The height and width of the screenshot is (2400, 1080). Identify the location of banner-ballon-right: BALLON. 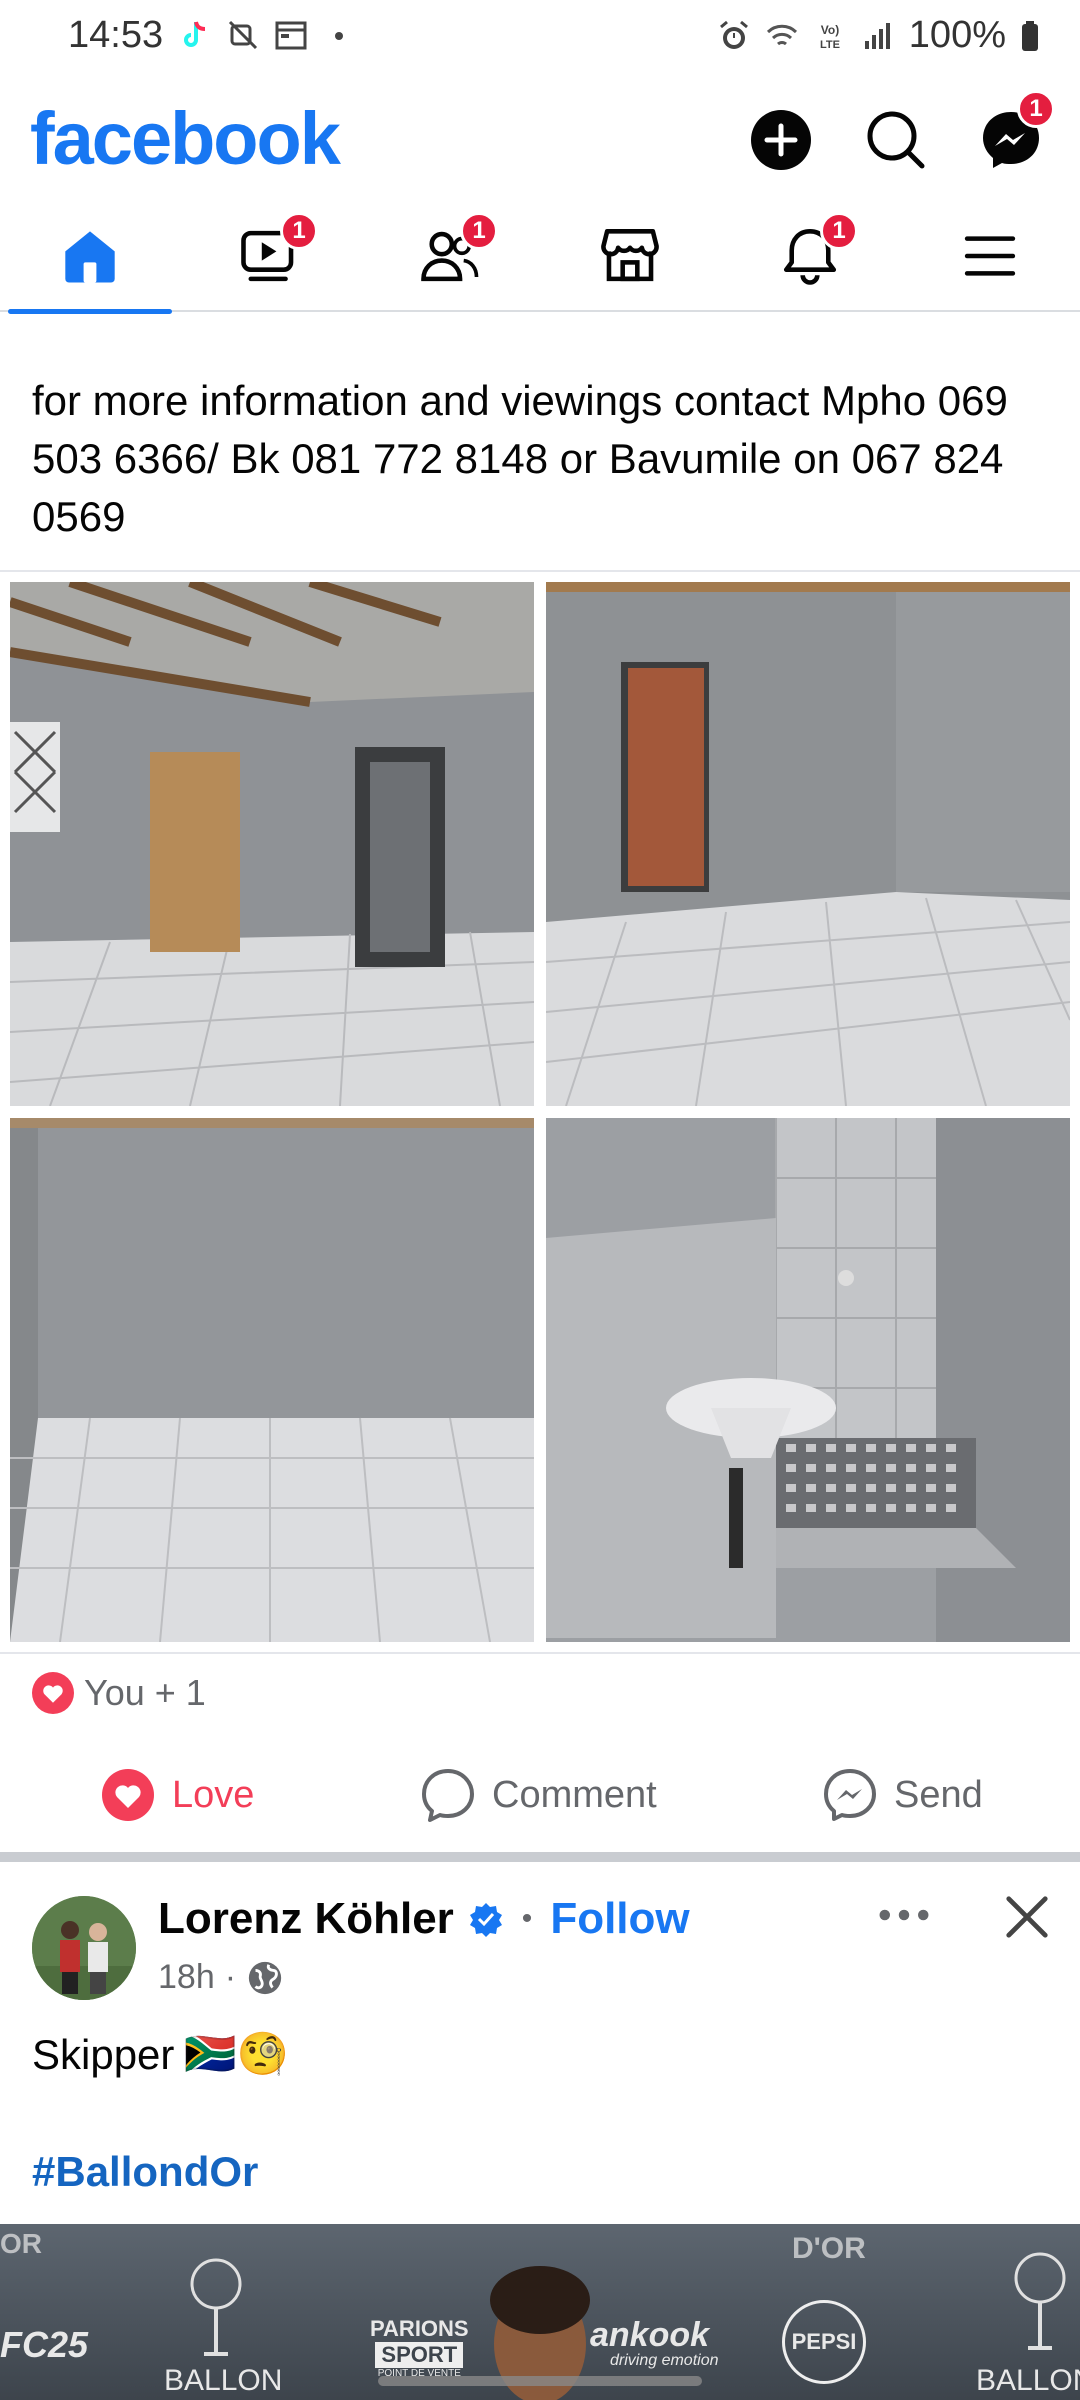
(1028, 2380).